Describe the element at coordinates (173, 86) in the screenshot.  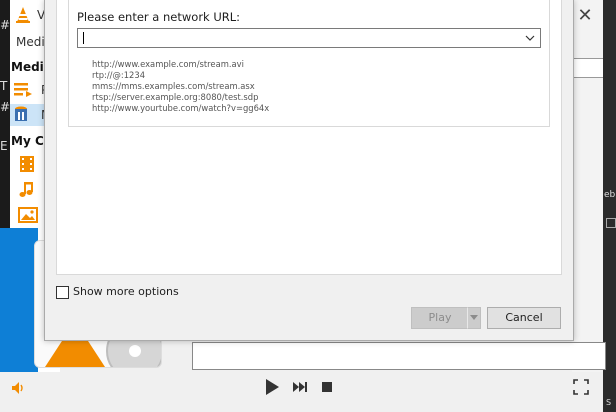
I see `url-example: mms://mms.examples.com/stream.asx` at that location.